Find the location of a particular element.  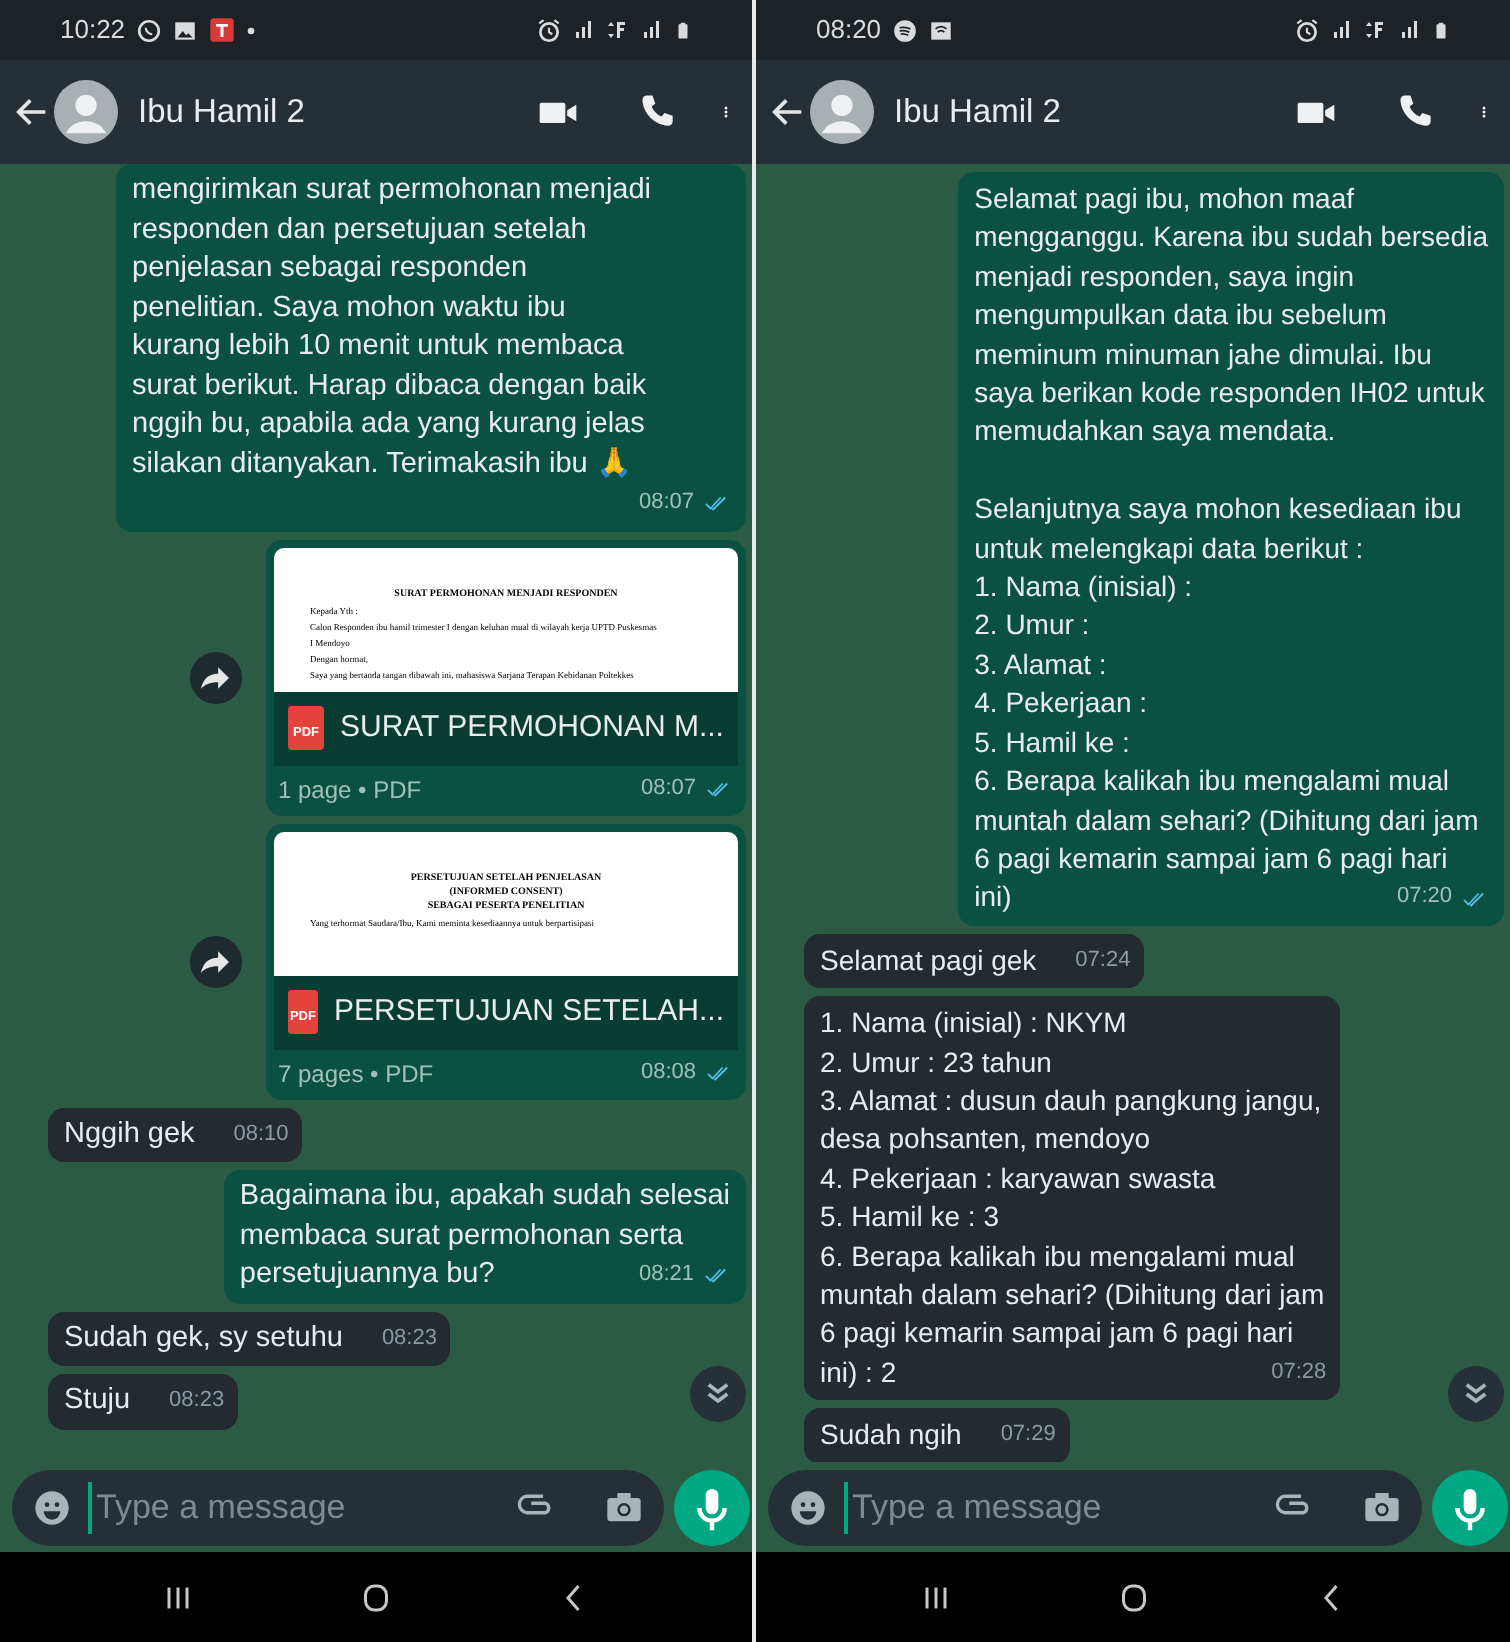

message-time: 07:29 is located at coordinates (1028, 1435).